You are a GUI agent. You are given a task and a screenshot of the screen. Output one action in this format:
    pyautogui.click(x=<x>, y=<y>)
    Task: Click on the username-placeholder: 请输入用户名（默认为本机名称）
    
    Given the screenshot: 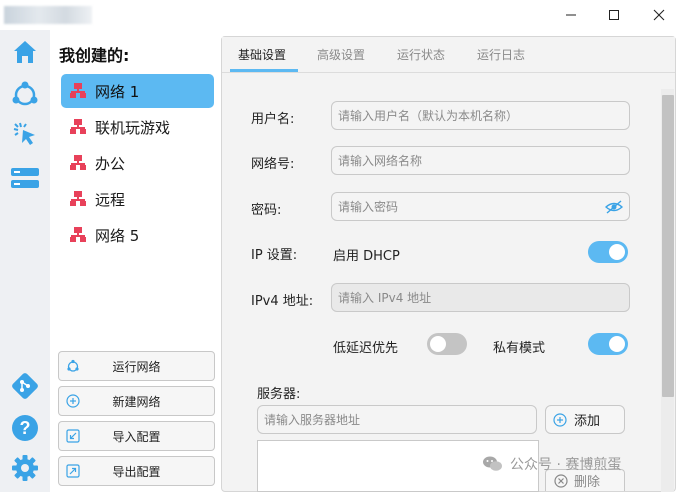 What is the action you would take?
    pyautogui.click(x=428, y=116)
    